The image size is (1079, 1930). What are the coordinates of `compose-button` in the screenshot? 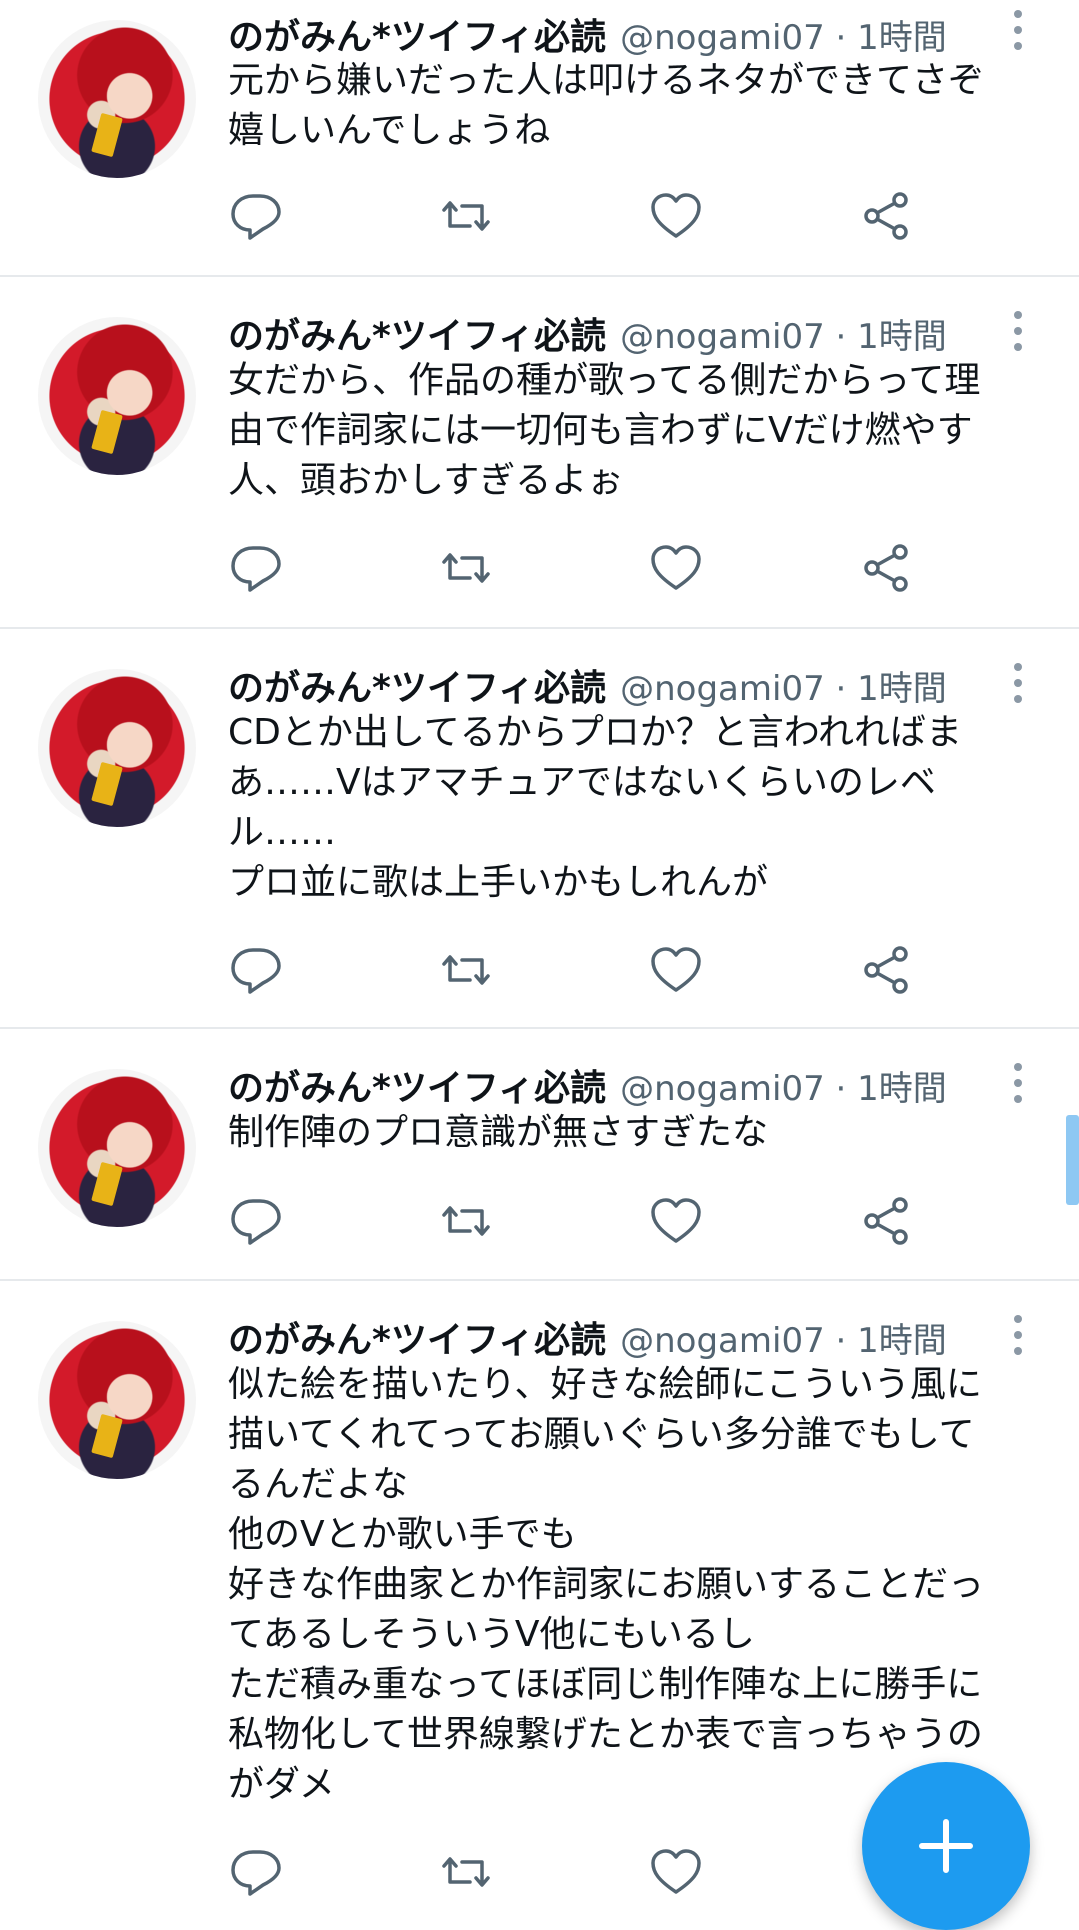 It's located at (946, 1846).